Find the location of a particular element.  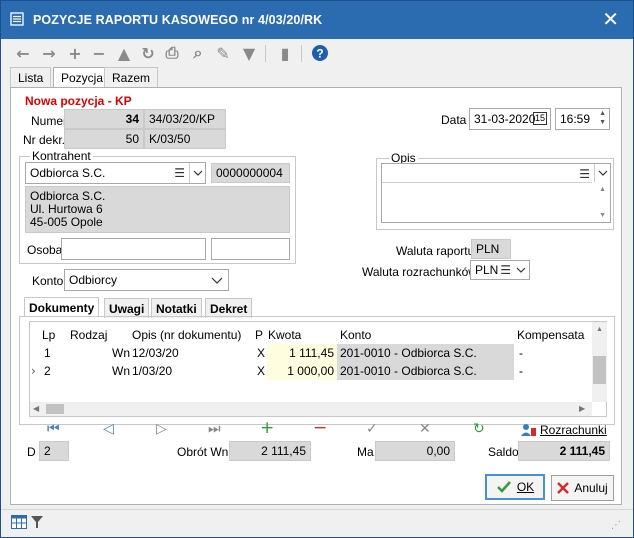

next-record-icon: ▷ is located at coordinates (161, 429).